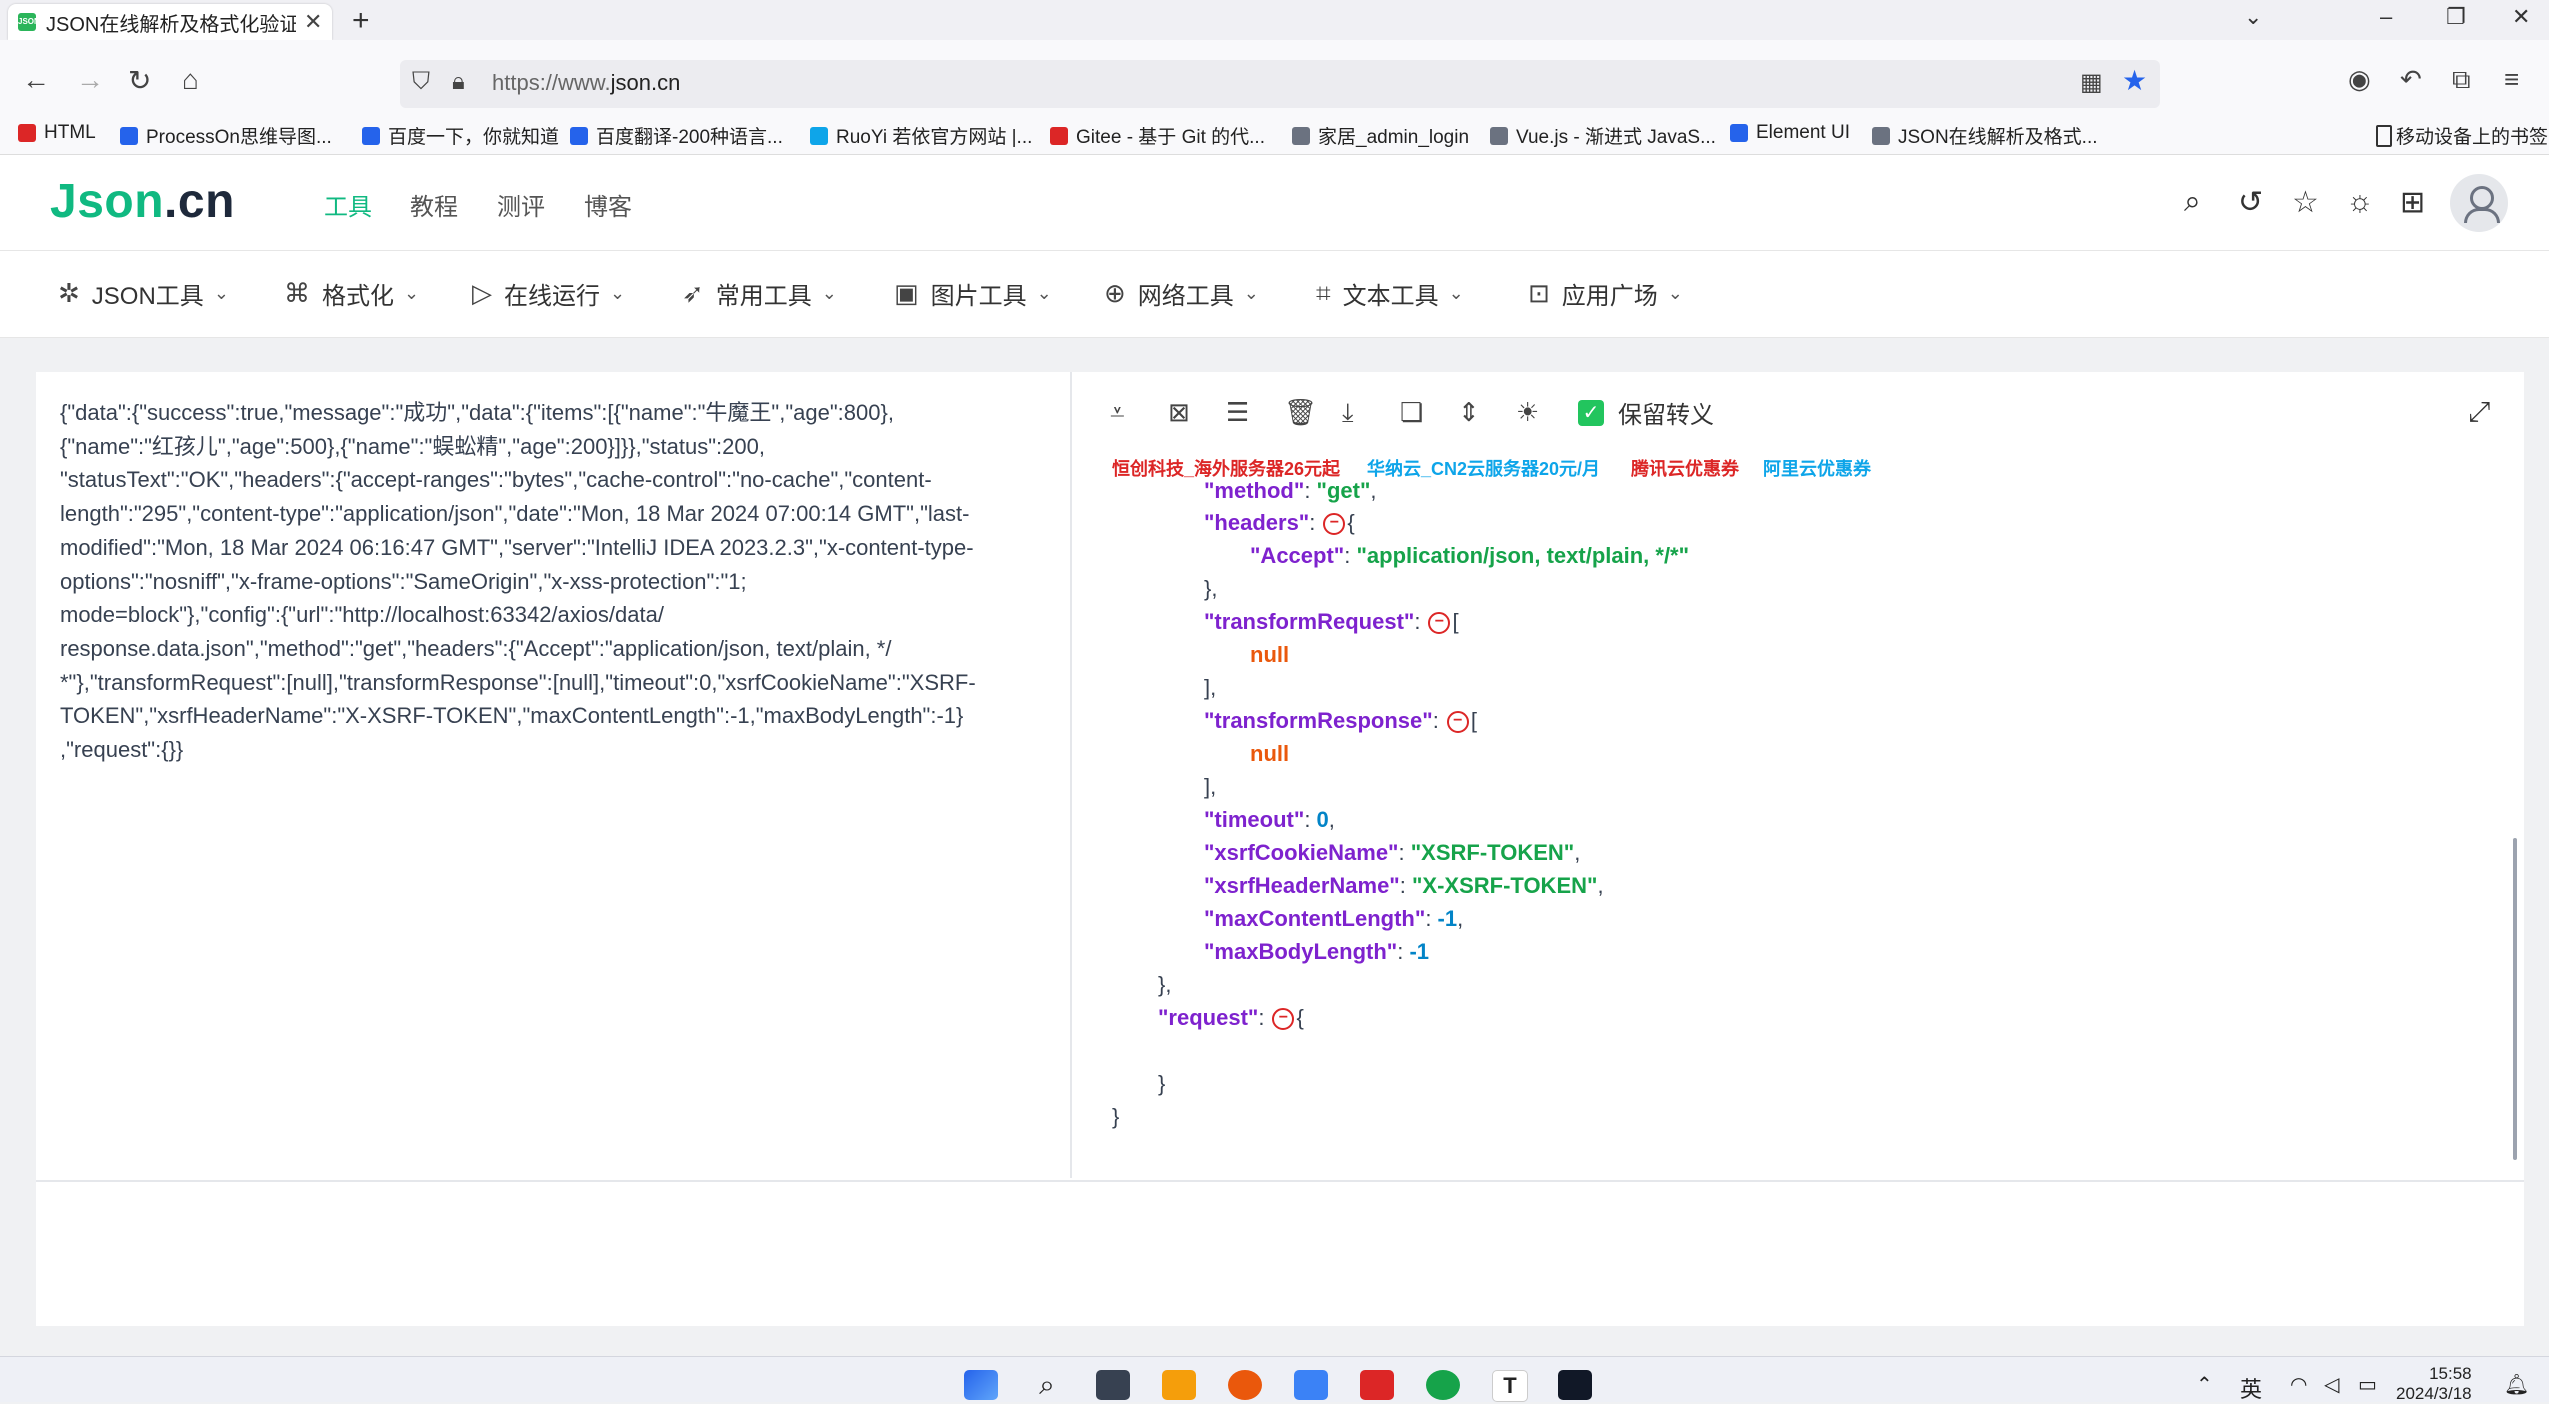 The image size is (2549, 1404). What do you see at coordinates (57, 133) in the screenshot?
I see `bookmark-item: HTML` at bounding box center [57, 133].